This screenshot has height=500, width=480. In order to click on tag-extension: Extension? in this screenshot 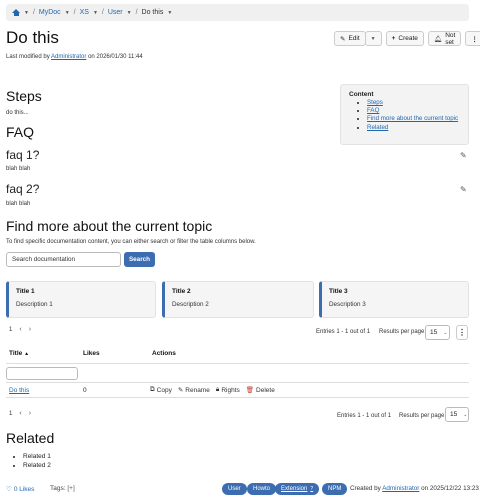, I will do `click(297, 489)`.